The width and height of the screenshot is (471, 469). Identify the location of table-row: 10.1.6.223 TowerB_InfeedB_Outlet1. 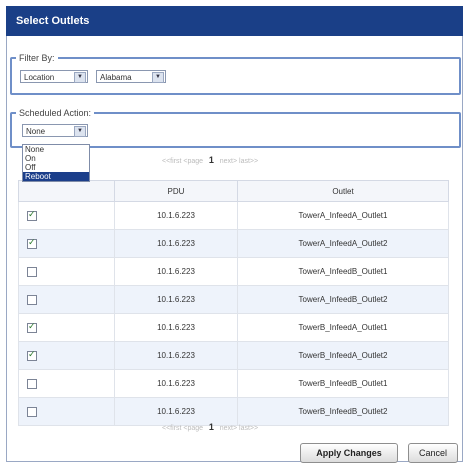
(233, 383).